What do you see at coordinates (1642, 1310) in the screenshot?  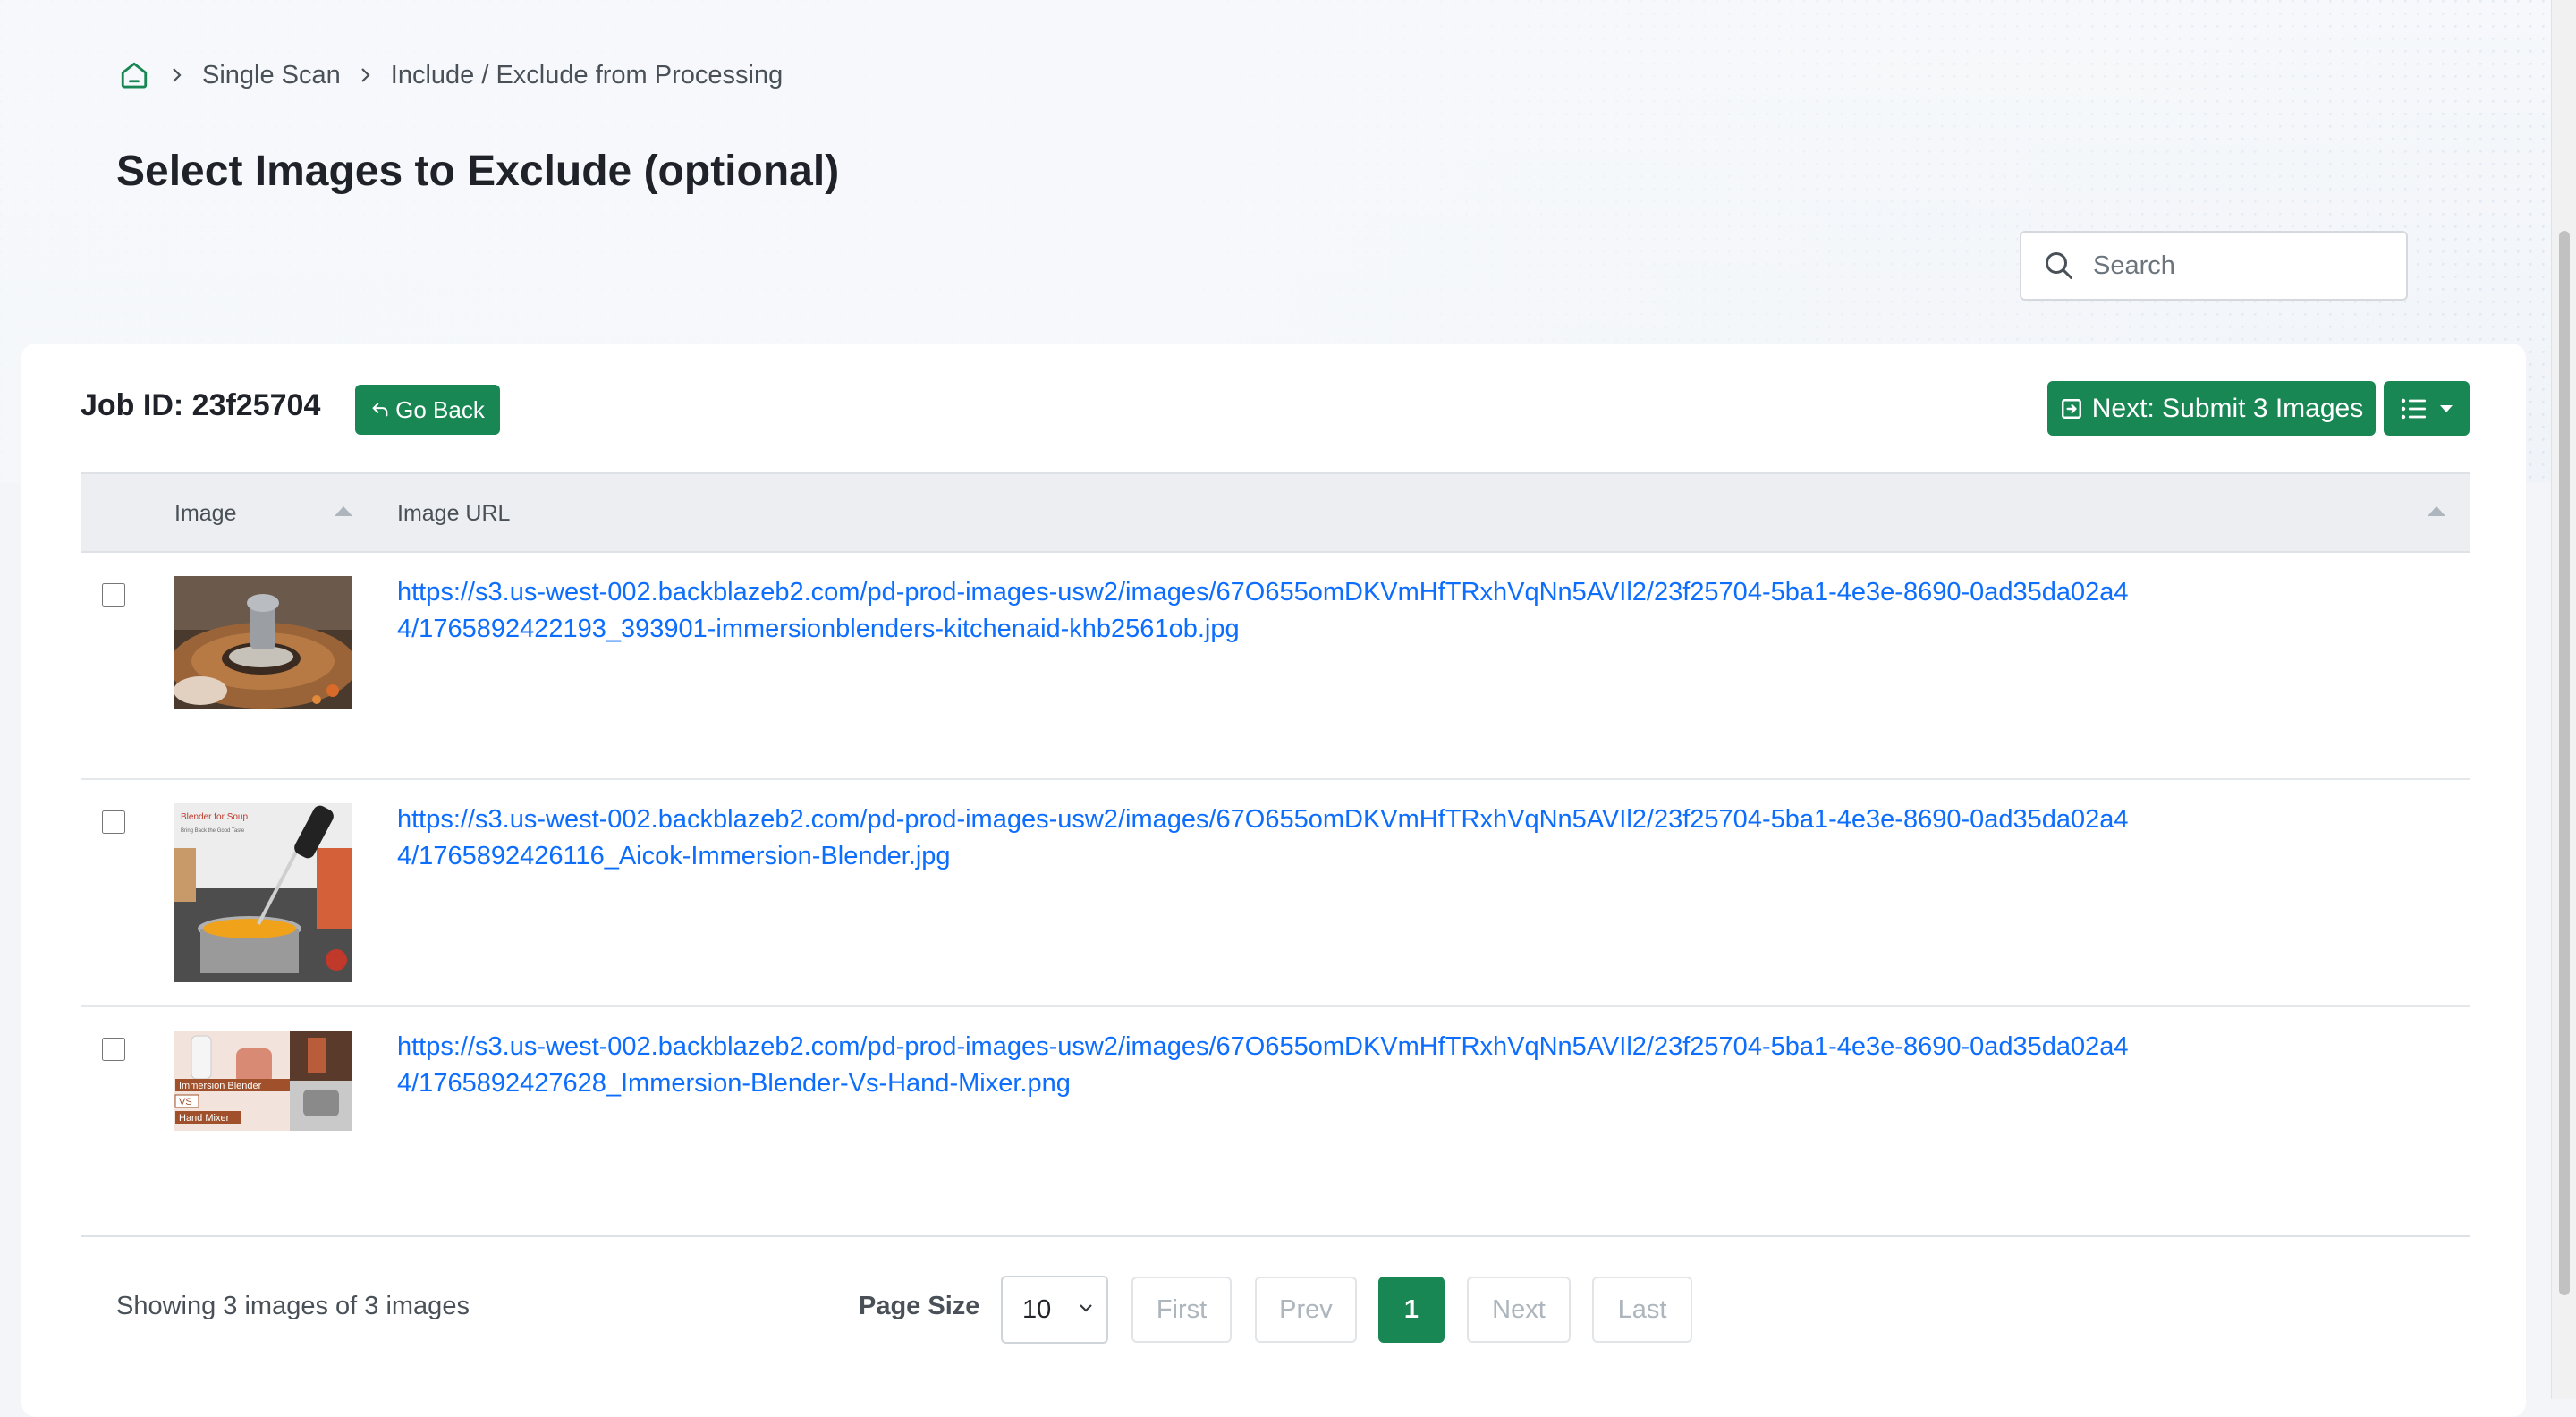 I see `pagination-last-button: Last` at bounding box center [1642, 1310].